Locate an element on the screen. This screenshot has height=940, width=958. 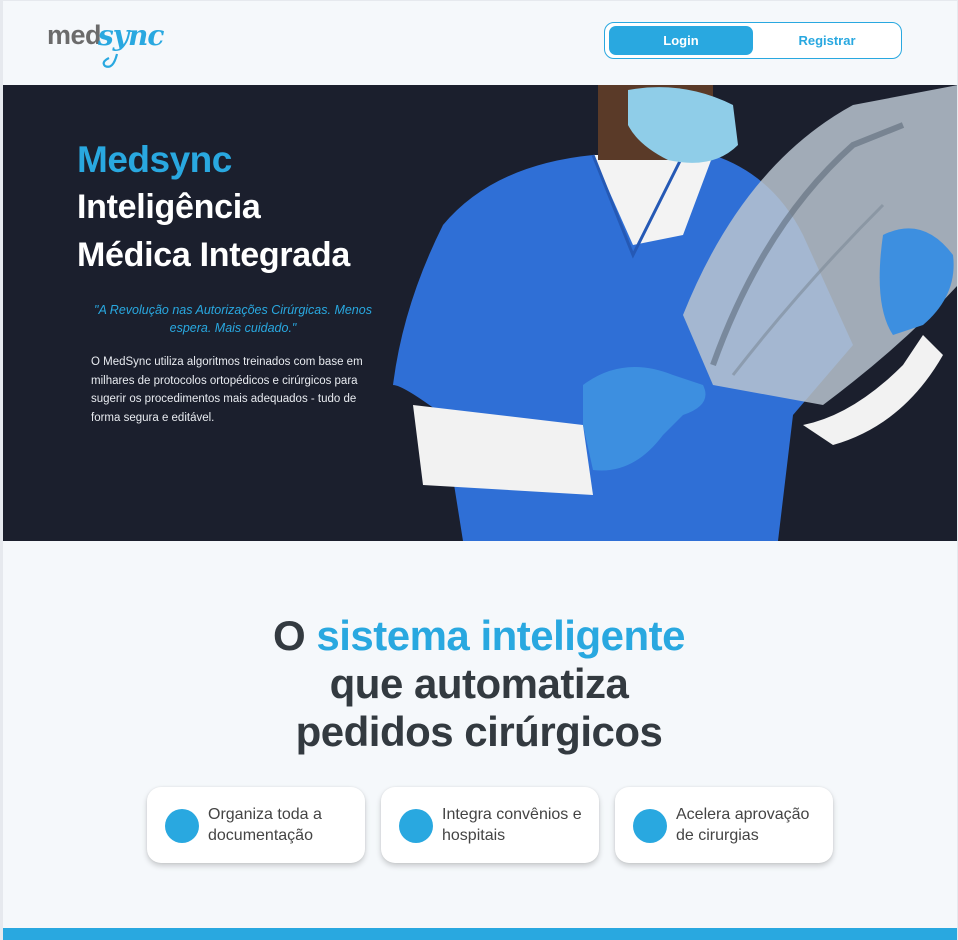
feature-card-integration: Integra convênios e hospitais is located at coordinates (490, 825).